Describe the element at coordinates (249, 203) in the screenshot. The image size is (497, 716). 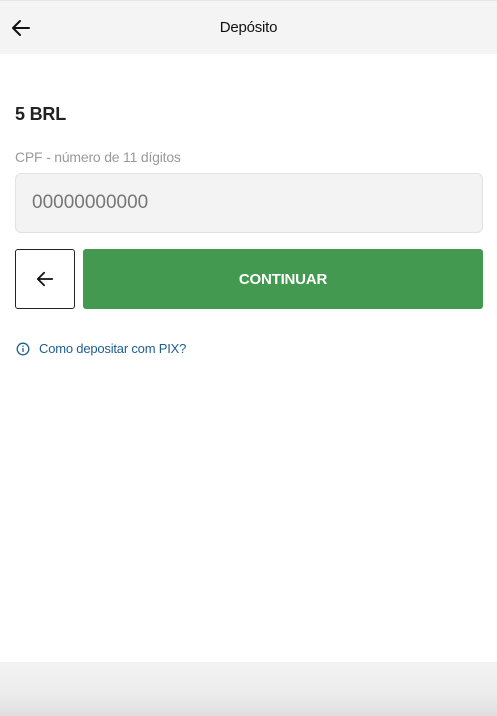
I see `cpf-input` at that location.